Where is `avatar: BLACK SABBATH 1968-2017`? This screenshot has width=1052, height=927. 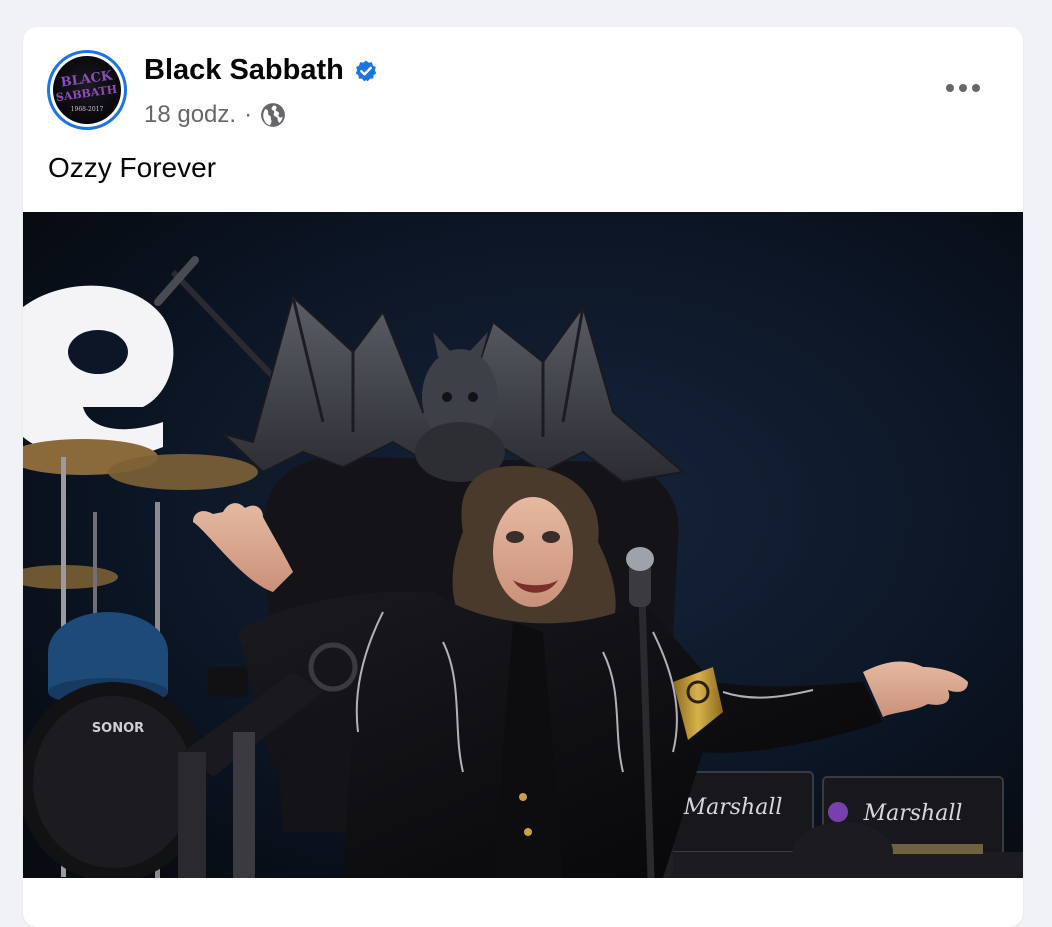 avatar: BLACK SABBATH 1968-2017 is located at coordinates (87, 90).